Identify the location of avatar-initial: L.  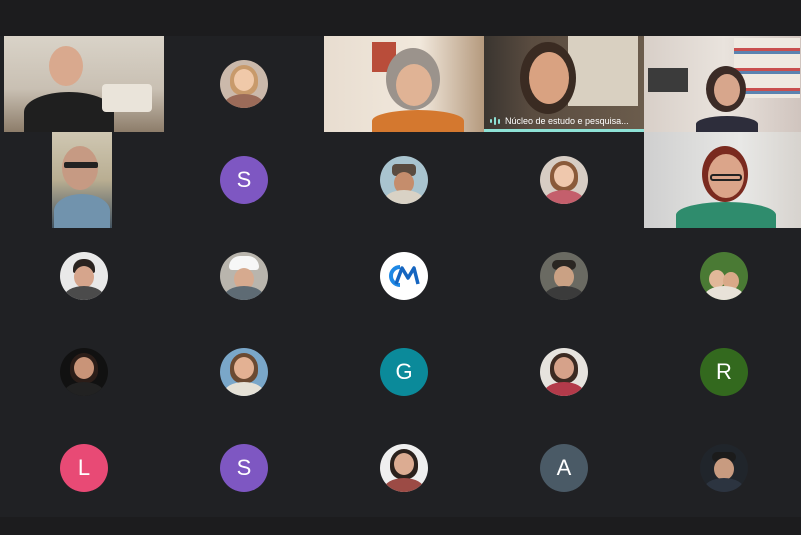
(84, 467).